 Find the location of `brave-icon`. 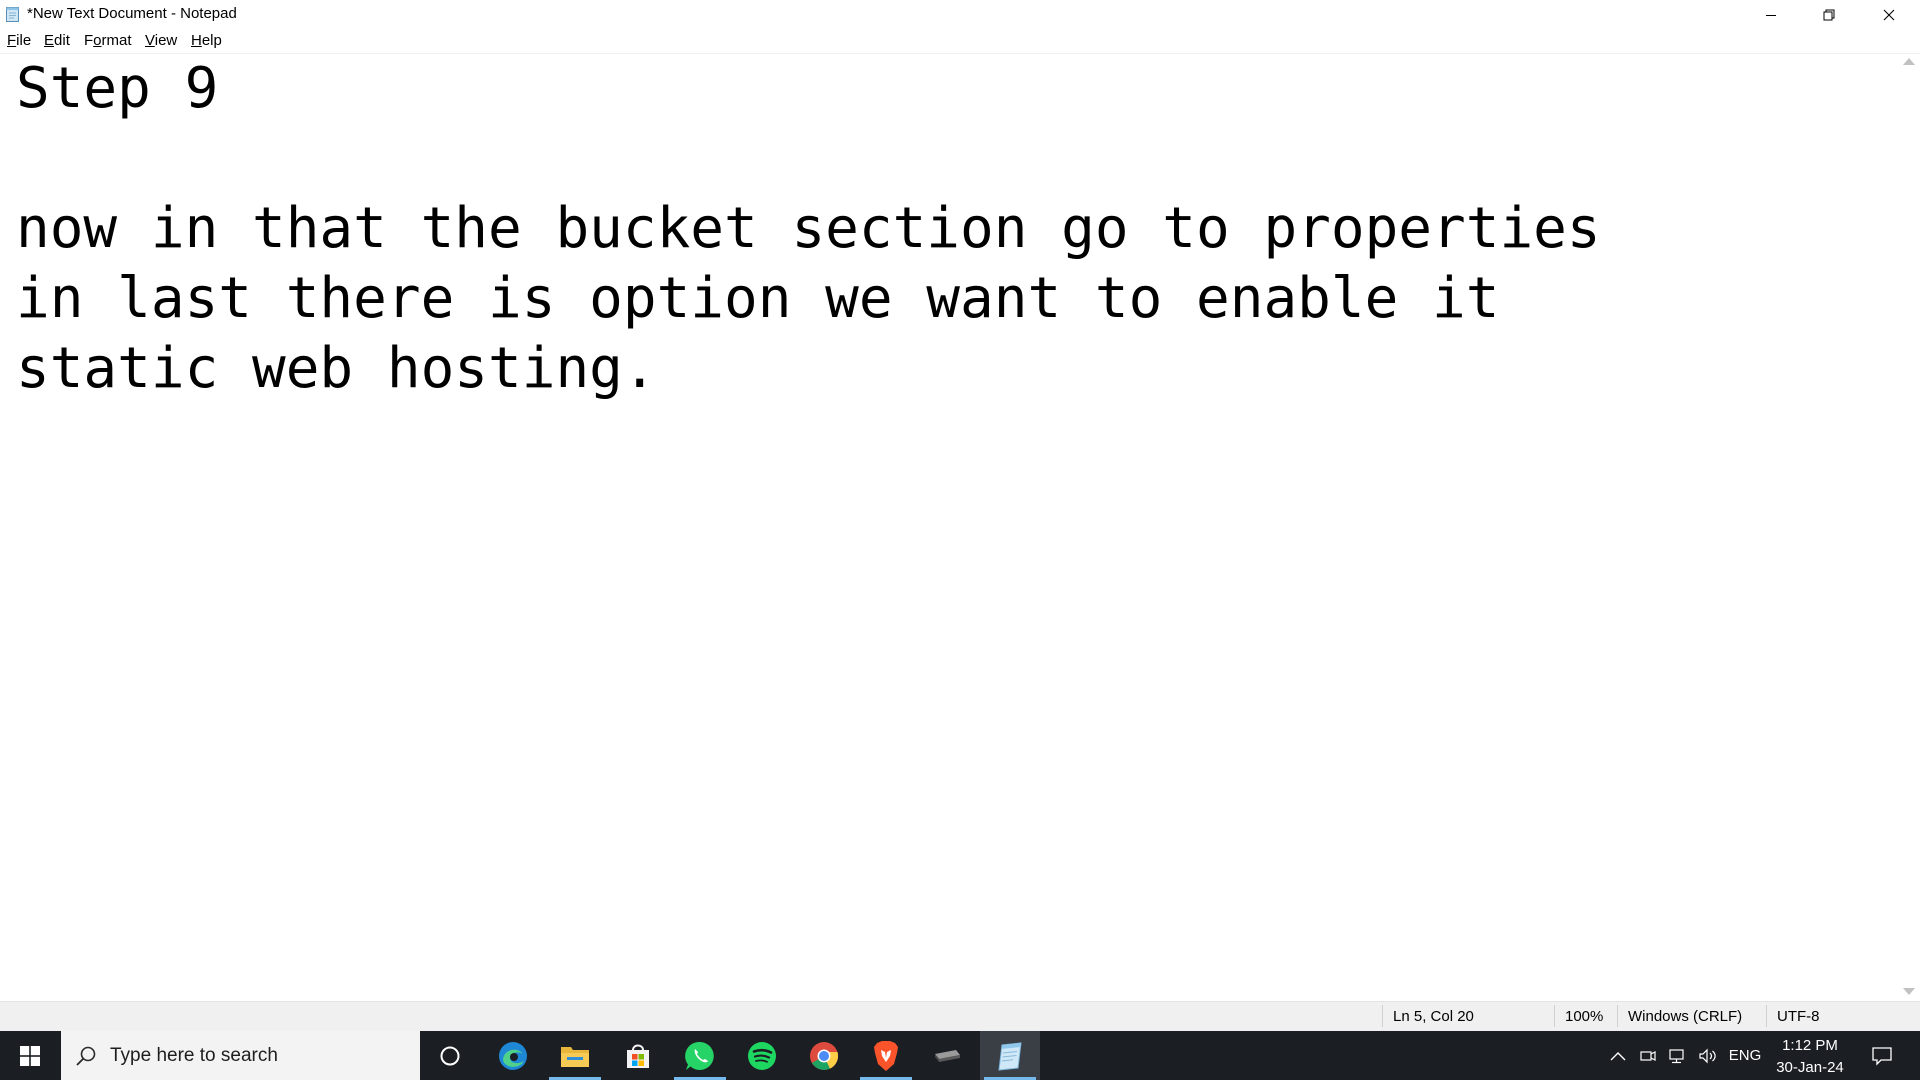

brave-icon is located at coordinates (886, 1055).